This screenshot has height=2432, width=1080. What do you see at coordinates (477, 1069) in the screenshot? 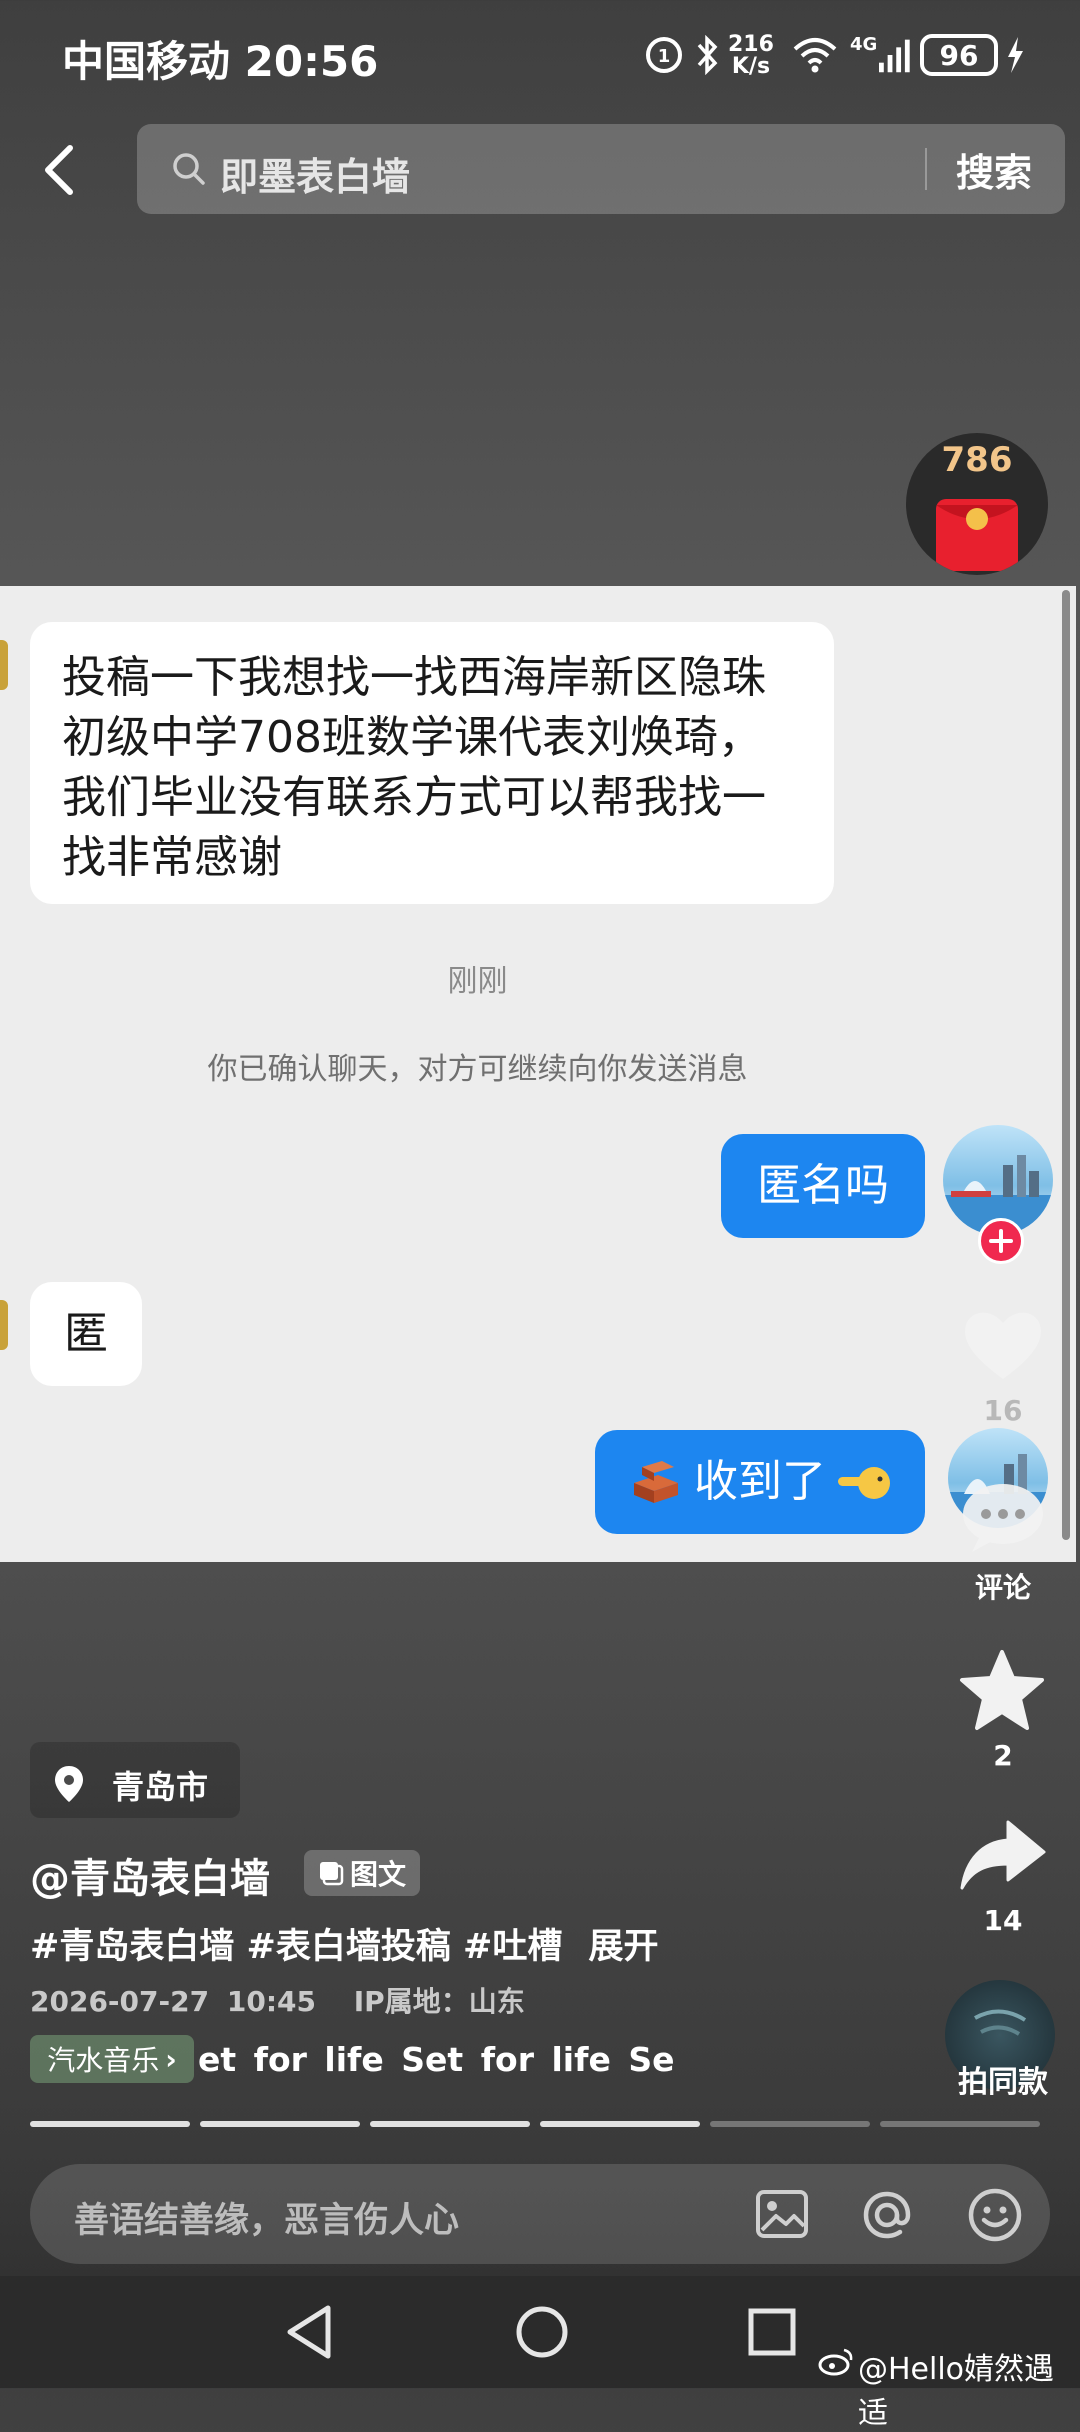
I see `chat-system-notice: 你已确认聊天，对方可继续向你发送消息` at bounding box center [477, 1069].